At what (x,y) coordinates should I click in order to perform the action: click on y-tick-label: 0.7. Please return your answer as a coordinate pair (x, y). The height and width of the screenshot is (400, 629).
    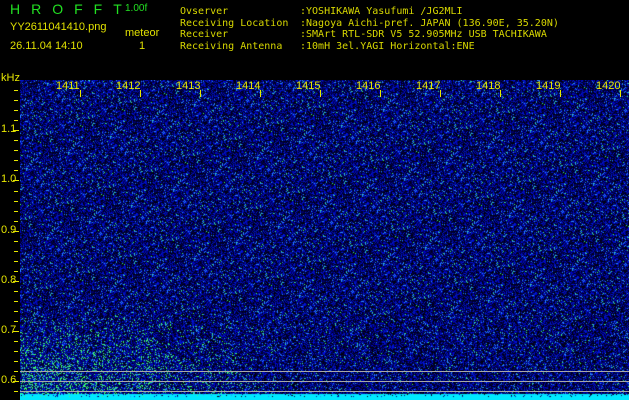
    Looking at the image, I should click on (9, 330).